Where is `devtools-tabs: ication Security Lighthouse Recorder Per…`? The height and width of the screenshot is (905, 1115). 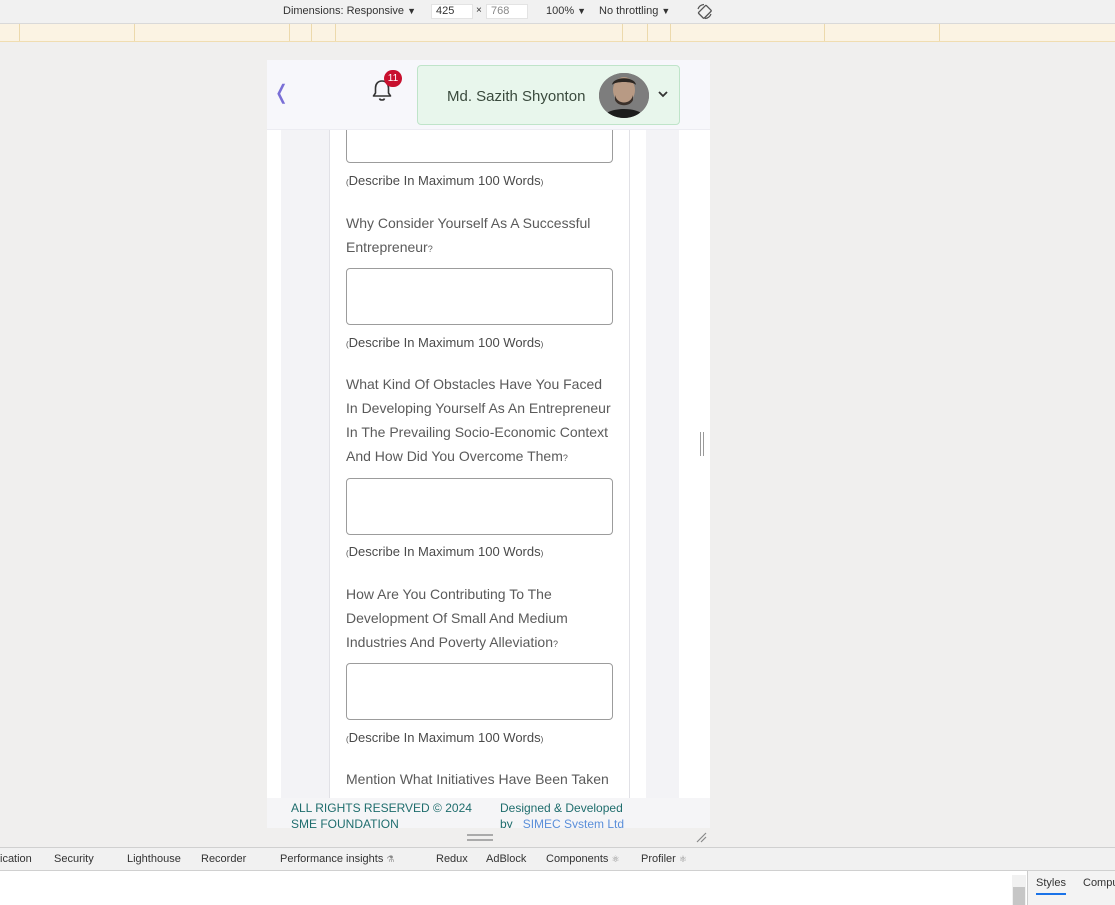
devtools-tabs: ication Security Lighthouse Recorder Per… is located at coordinates (557, 859).